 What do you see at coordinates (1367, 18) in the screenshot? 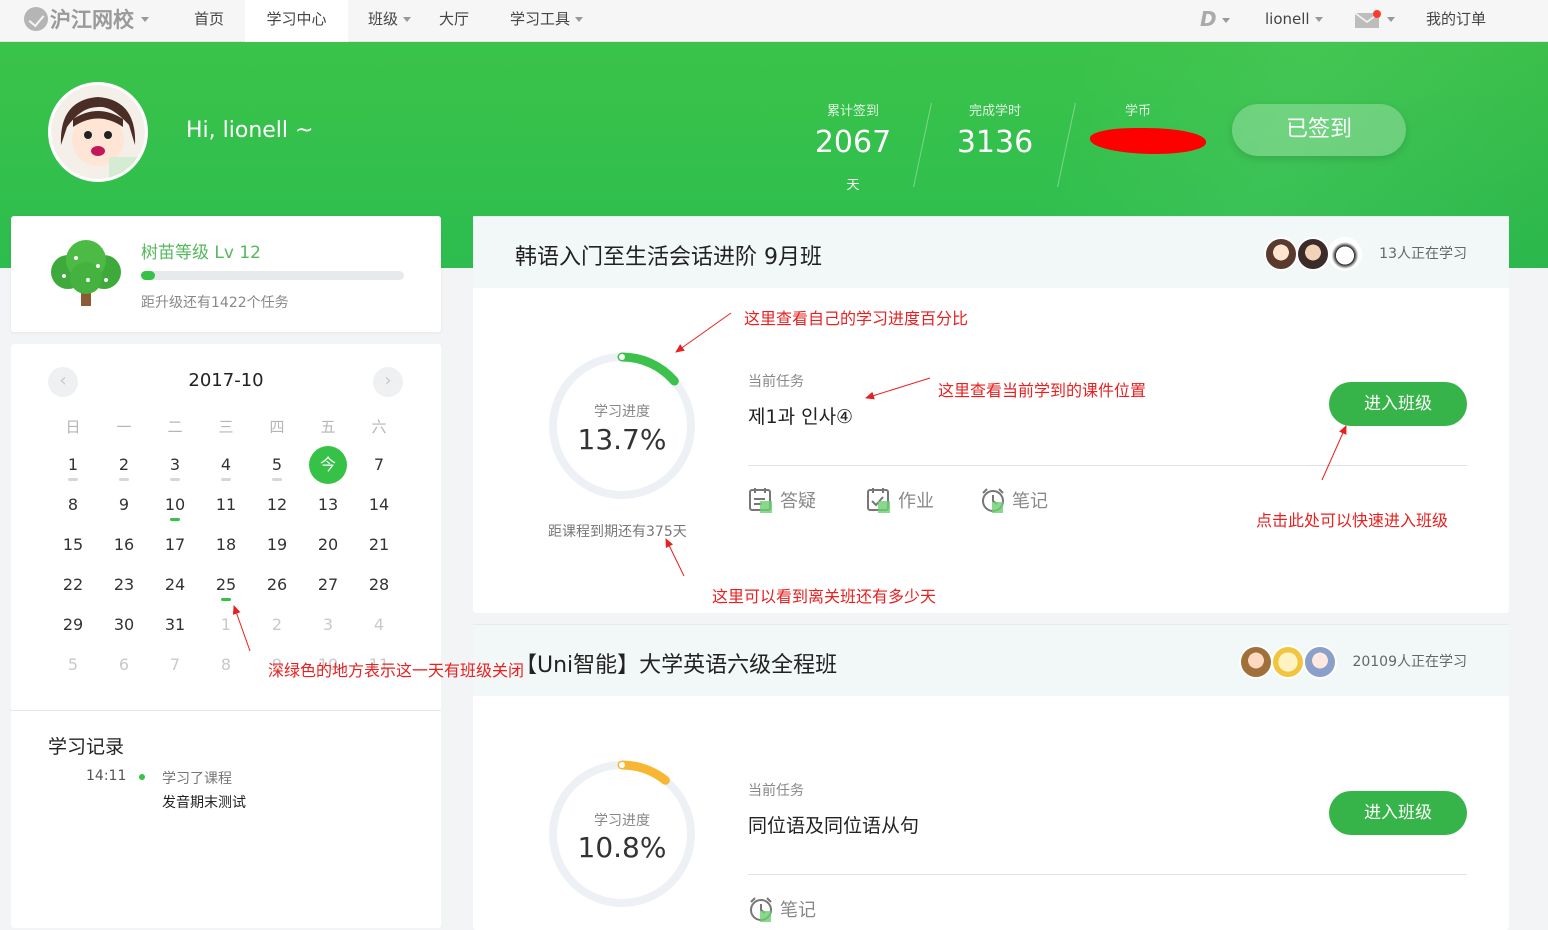
I see `mail-icon` at bounding box center [1367, 18].